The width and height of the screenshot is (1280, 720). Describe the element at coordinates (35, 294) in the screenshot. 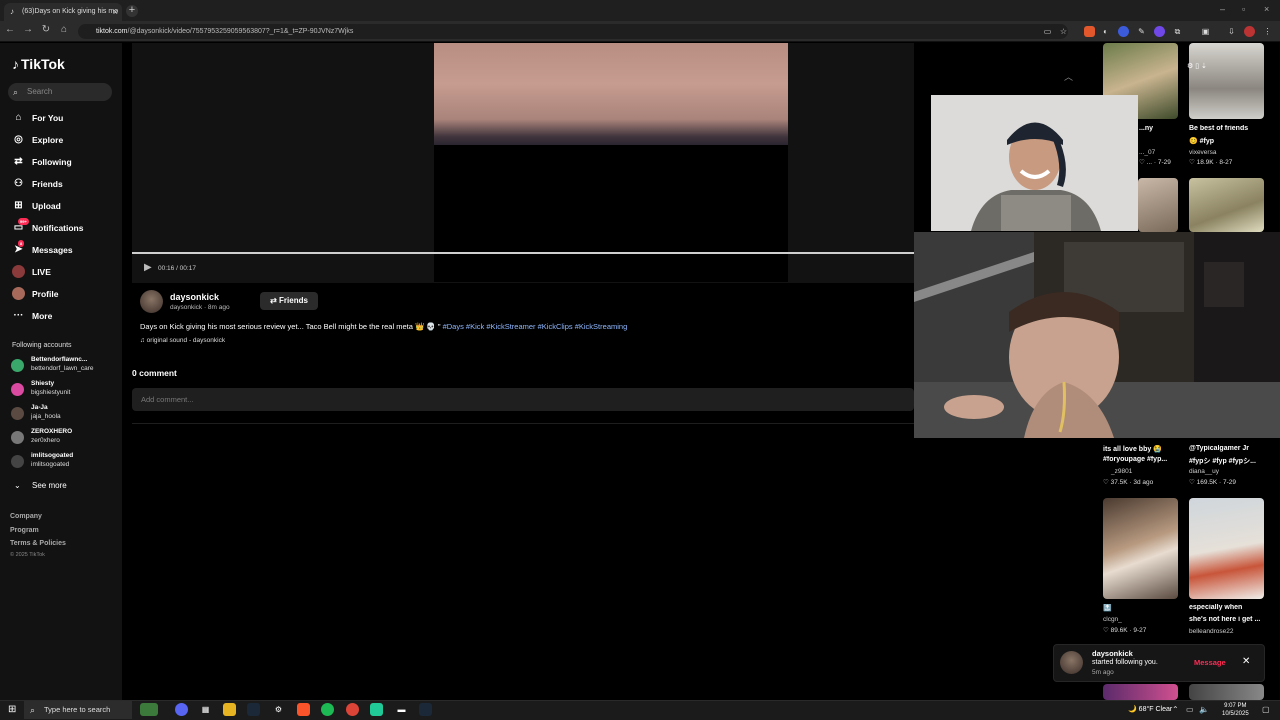

I see `nav-profile: Profile` at that location.